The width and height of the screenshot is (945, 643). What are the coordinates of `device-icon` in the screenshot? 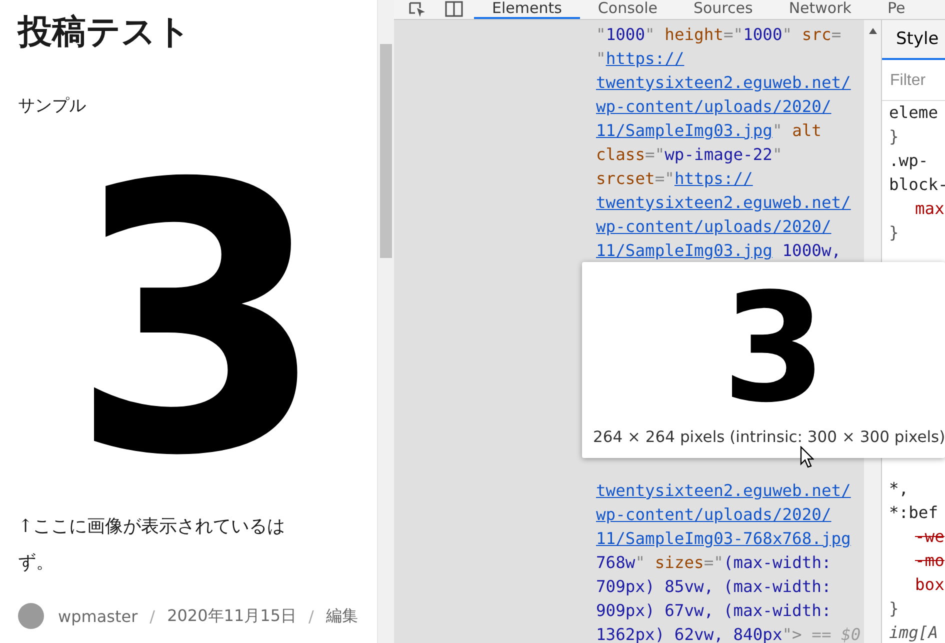 It's located at (454, 9).